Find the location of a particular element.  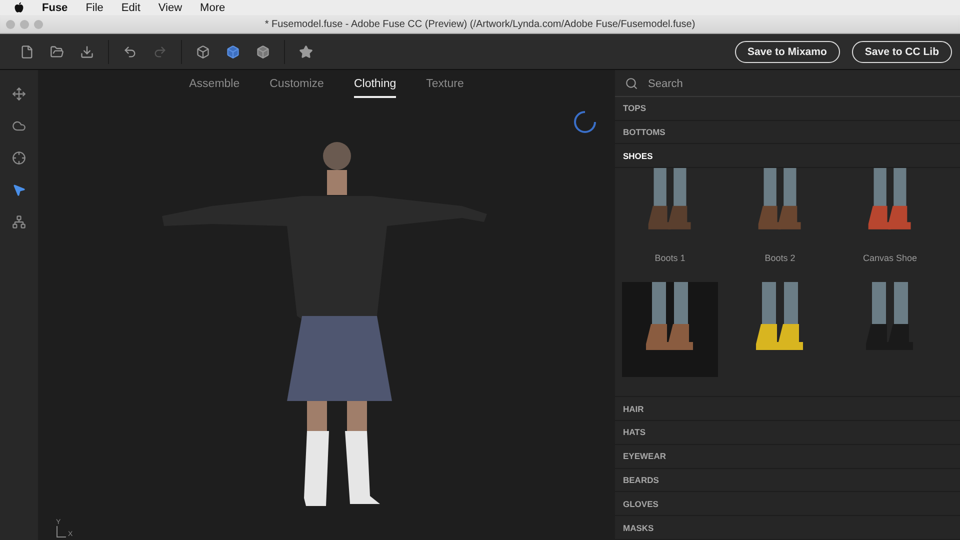

app-menu: Fuse is located at coordinates (55, 8).